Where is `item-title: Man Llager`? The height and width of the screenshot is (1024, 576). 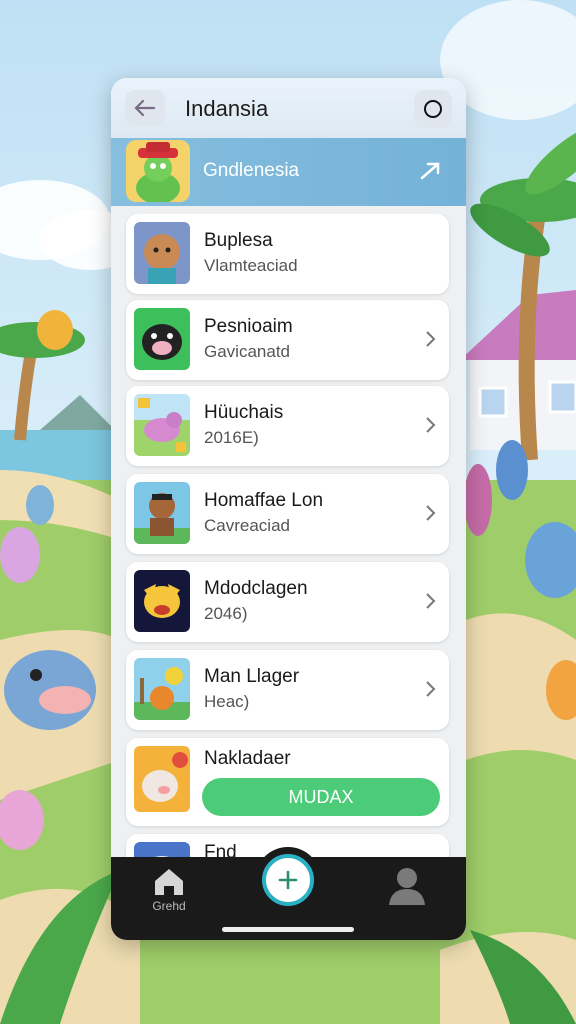
item-title: Man Llager is located at coordinates (252, 676).